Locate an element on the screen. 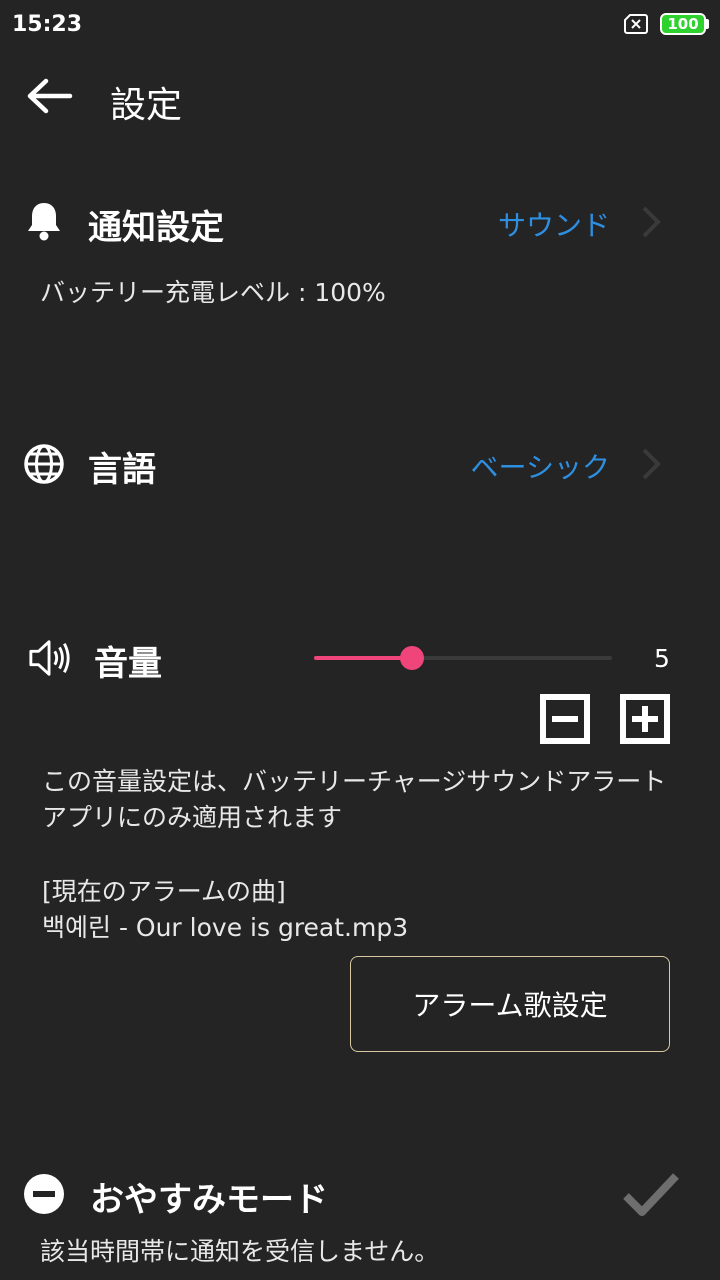 This screenshot has height=1280, width=720. minus-icon is located at coordinates (565, 719).